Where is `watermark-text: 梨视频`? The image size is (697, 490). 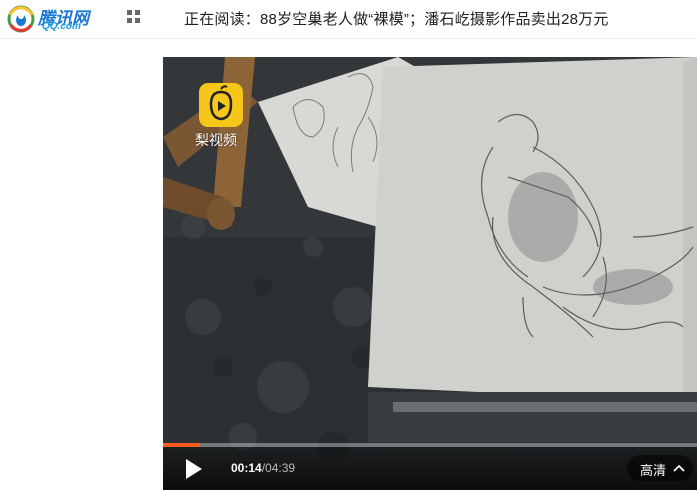 watermark-text: 梨视频 is located at coordinates (216, 140).